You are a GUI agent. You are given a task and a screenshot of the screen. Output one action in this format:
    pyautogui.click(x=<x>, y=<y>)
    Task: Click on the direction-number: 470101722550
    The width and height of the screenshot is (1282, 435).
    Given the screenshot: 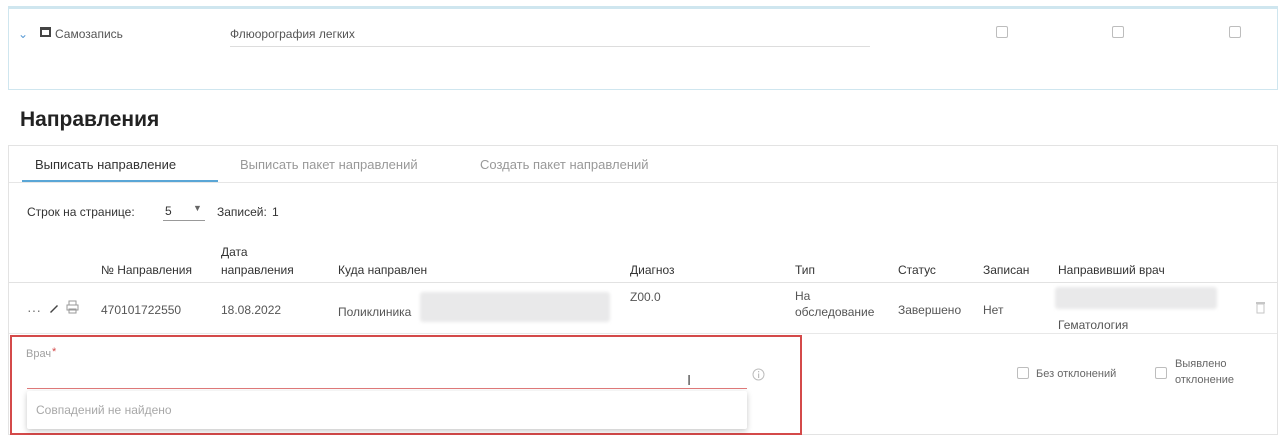 What is the action you would take?
    pyautogui.click(x=141, y=310)
    